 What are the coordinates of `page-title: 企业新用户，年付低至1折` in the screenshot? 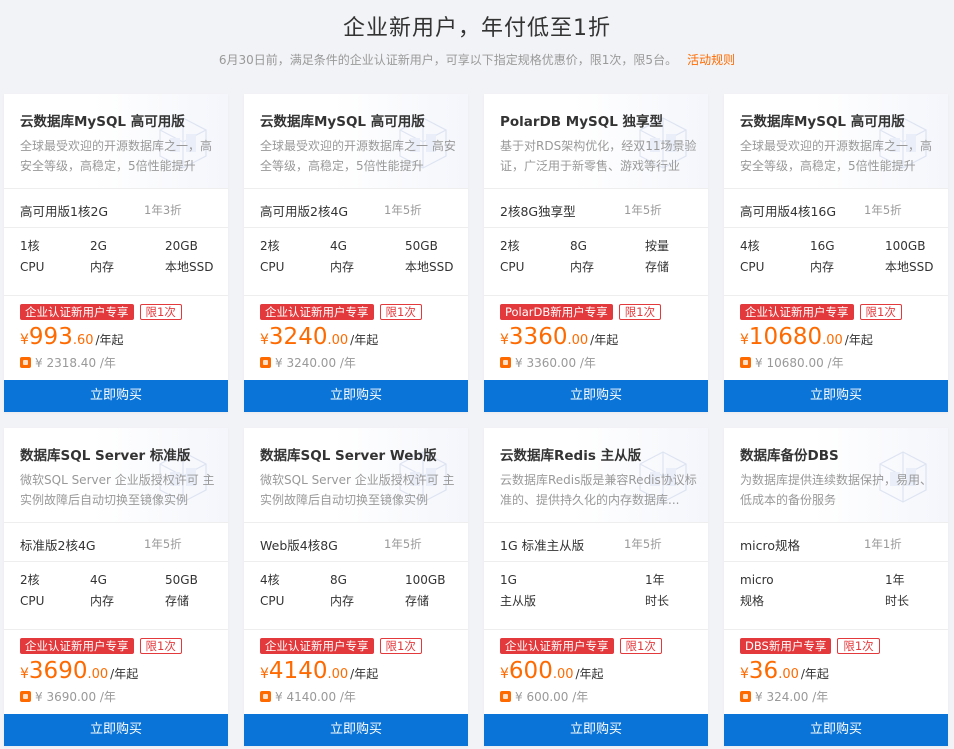 It's located at (477, 28).